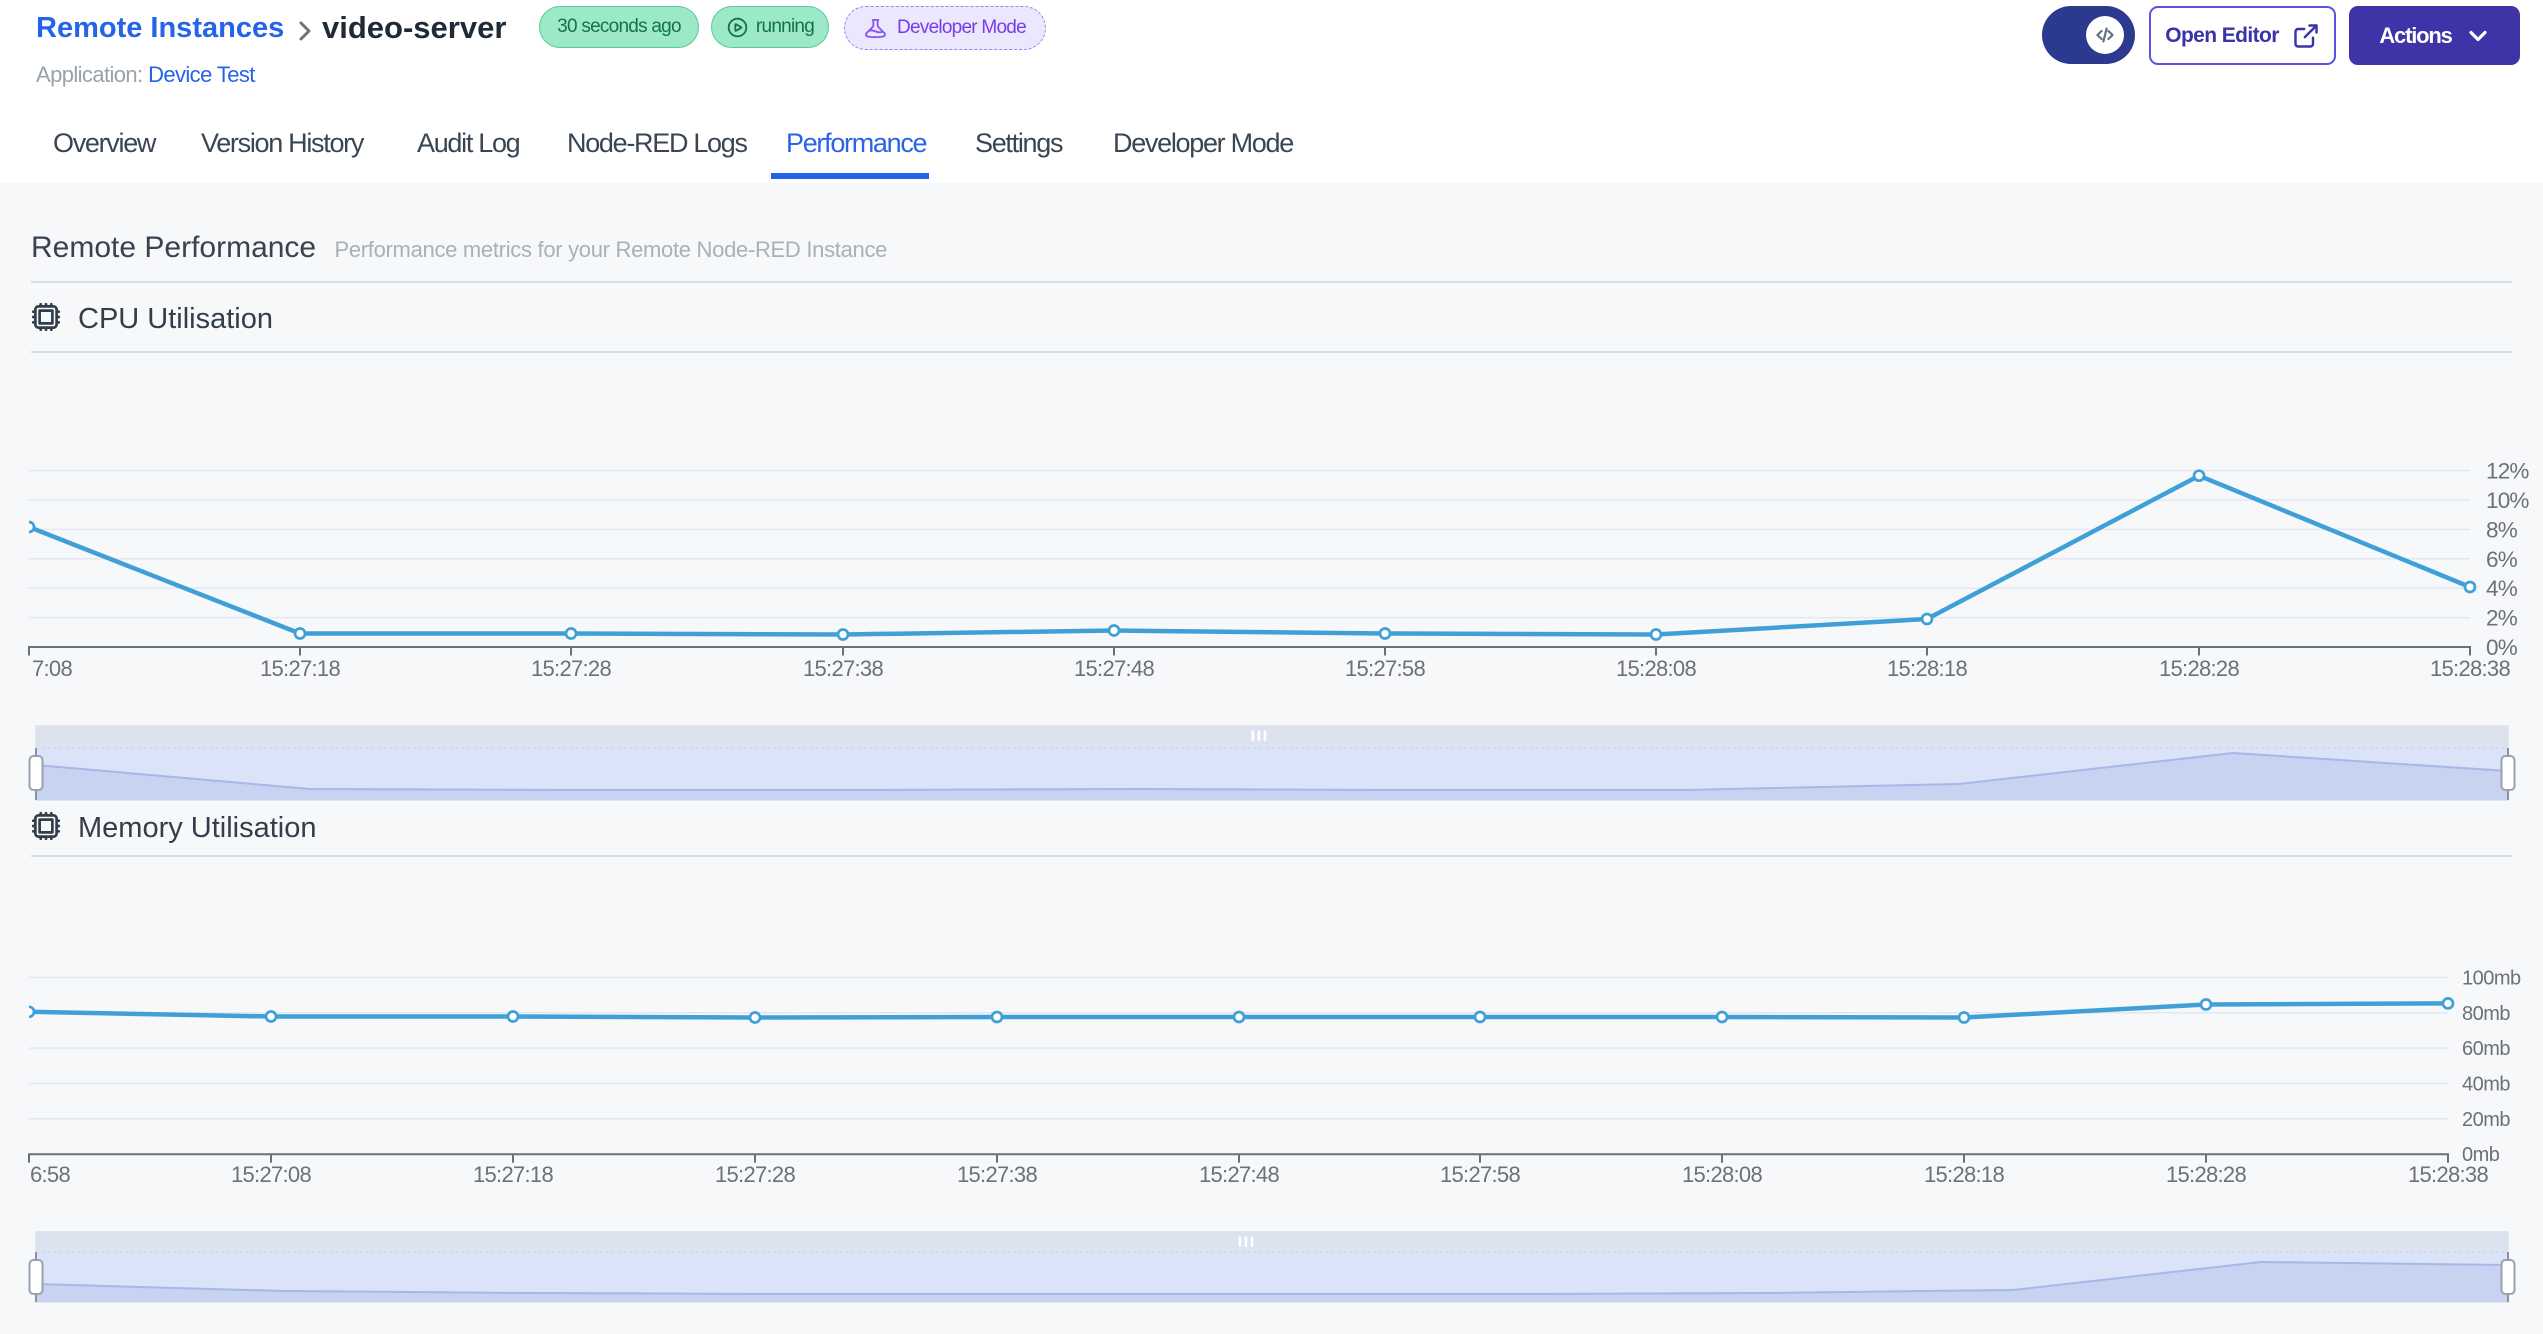 The image size is (2543, 1334). What do you see at coordinates (2502, 559) in the screenshot?
I see `svg-text: 6%` at bounding box center [2502, 559].